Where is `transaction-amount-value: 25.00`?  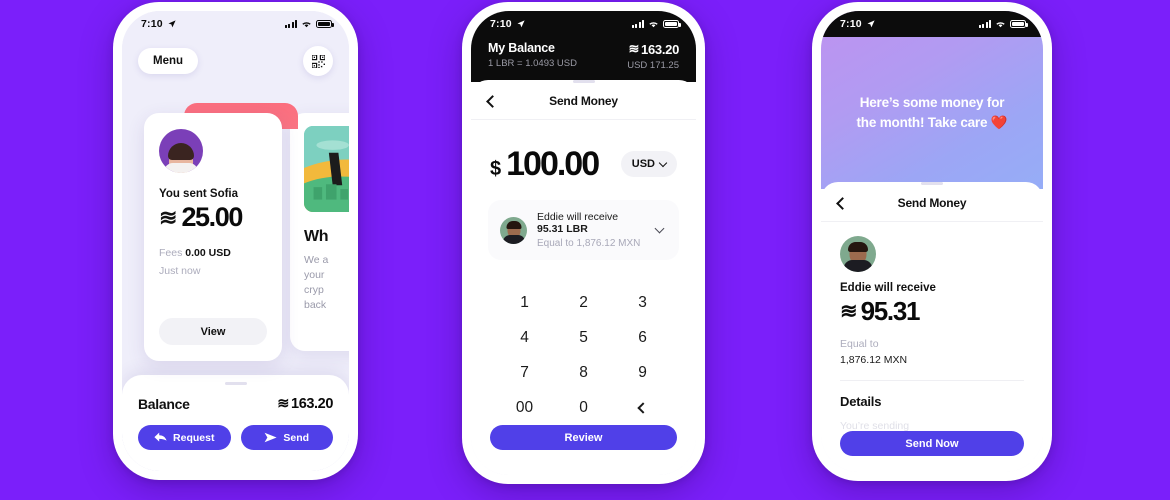 transaction-amount-value: 25.00 is located at coordinates (212, 217).